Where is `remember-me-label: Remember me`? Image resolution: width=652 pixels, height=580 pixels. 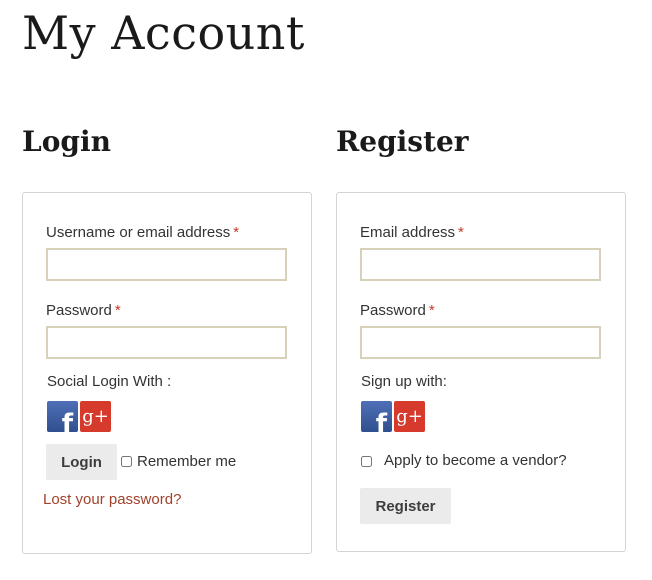
remember-me-label: Remember me is located at coordinates (187, 461).